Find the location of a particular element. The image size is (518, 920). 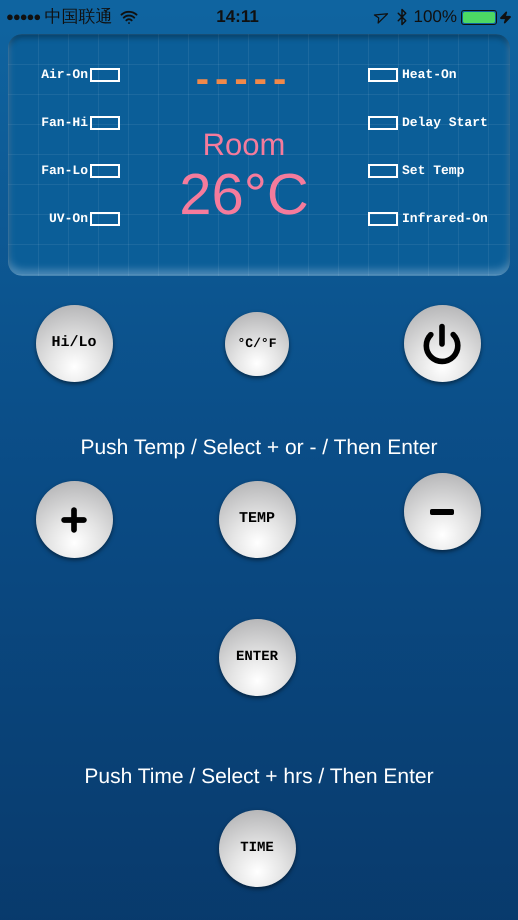

dash-display: ----- is located at coordinates (244, 79).